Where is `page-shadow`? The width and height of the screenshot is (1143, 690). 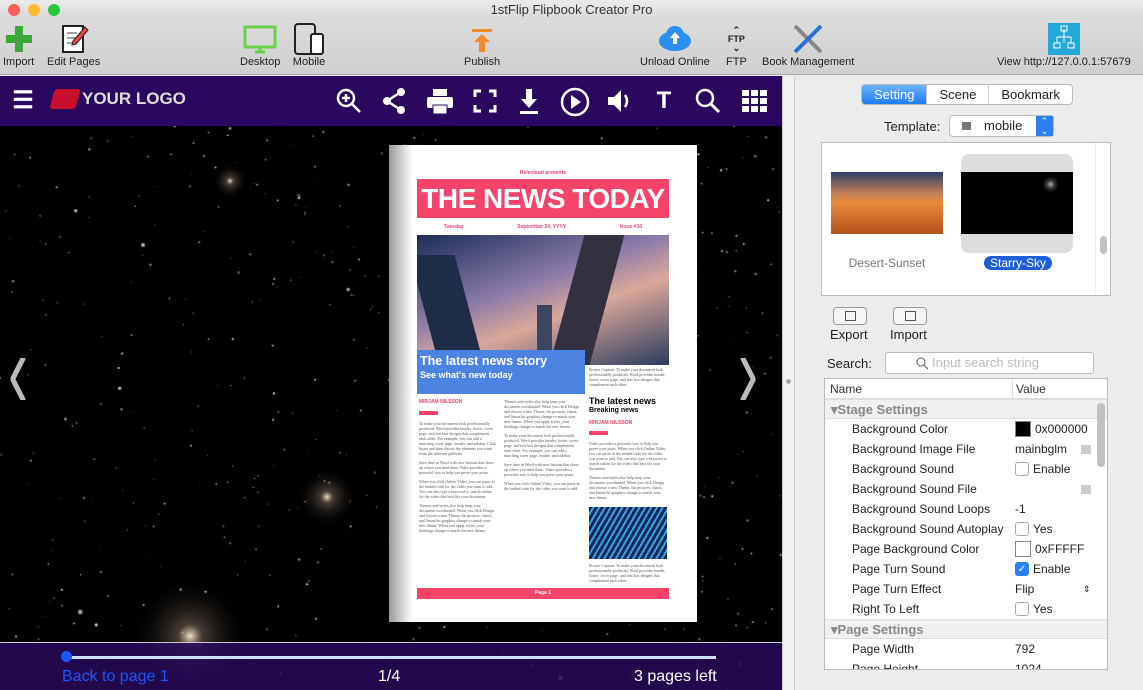
page-shadow is located at coordinates (401, 383).